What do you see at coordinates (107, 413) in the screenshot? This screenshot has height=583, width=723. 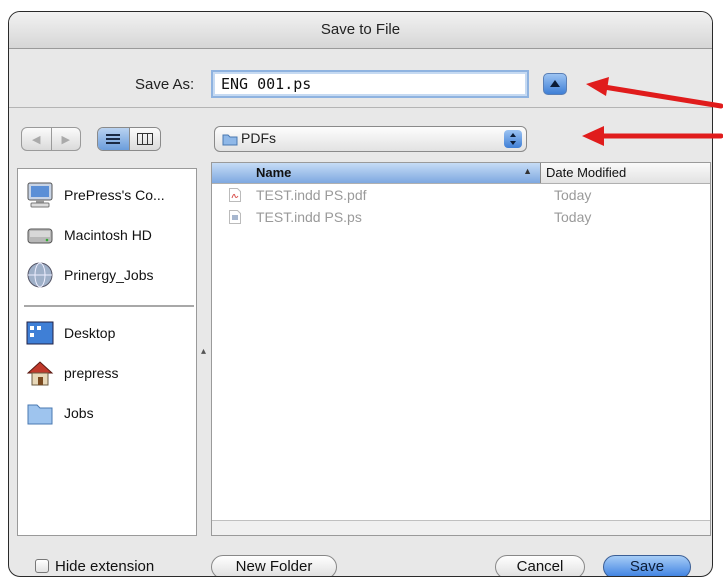 I see `sidebar-item-jobs: Jobs` at bounding box center [107, 413].